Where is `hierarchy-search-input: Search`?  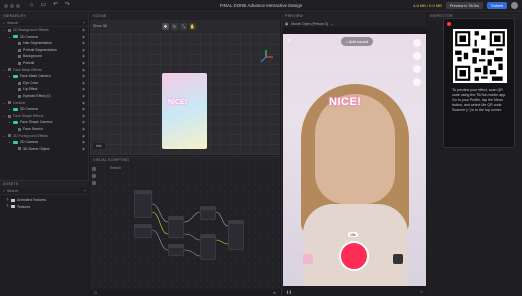 hierarchy-search-input: Search is located at coordinates (12, 23).